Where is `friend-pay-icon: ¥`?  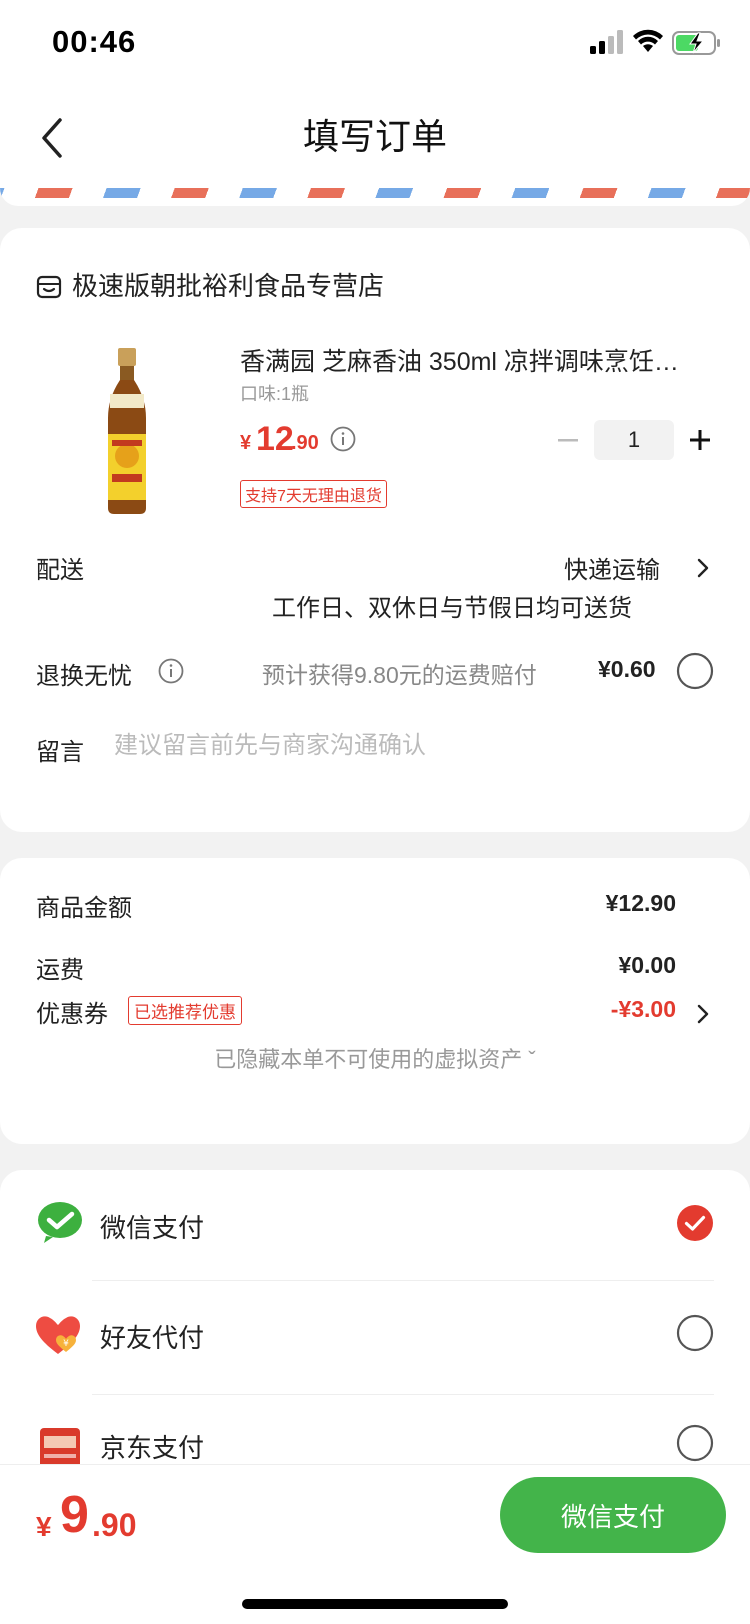
friend-pay-icon: ¥ is located at coordinates (58, 1335).